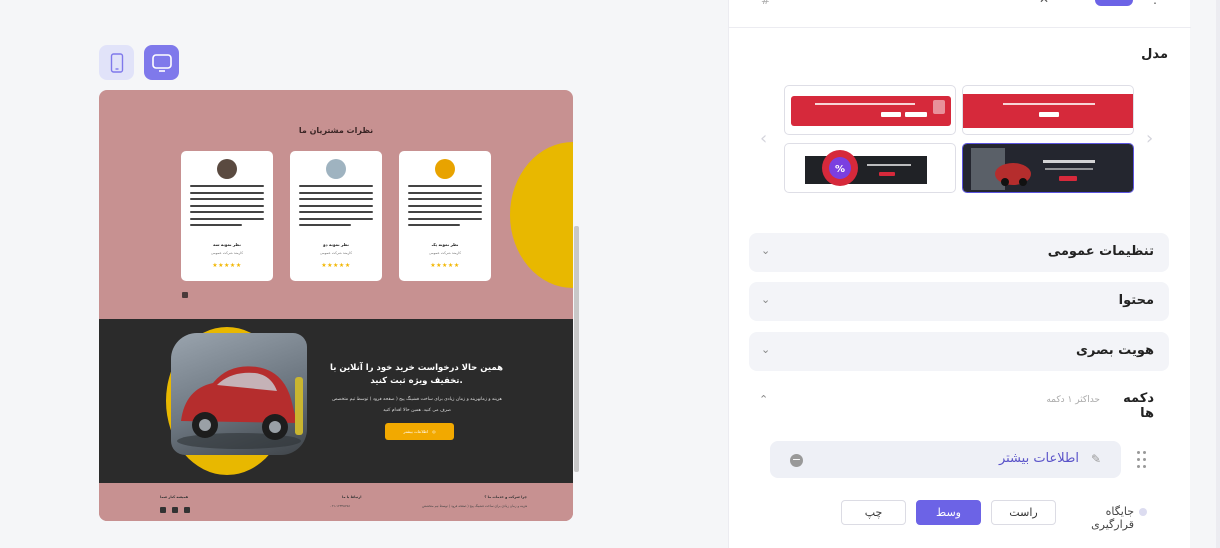  What do you see at coordinates (1218, 274) in the screenshot?
I see `panel-scrollbar` at bounding box center [1218, 274].